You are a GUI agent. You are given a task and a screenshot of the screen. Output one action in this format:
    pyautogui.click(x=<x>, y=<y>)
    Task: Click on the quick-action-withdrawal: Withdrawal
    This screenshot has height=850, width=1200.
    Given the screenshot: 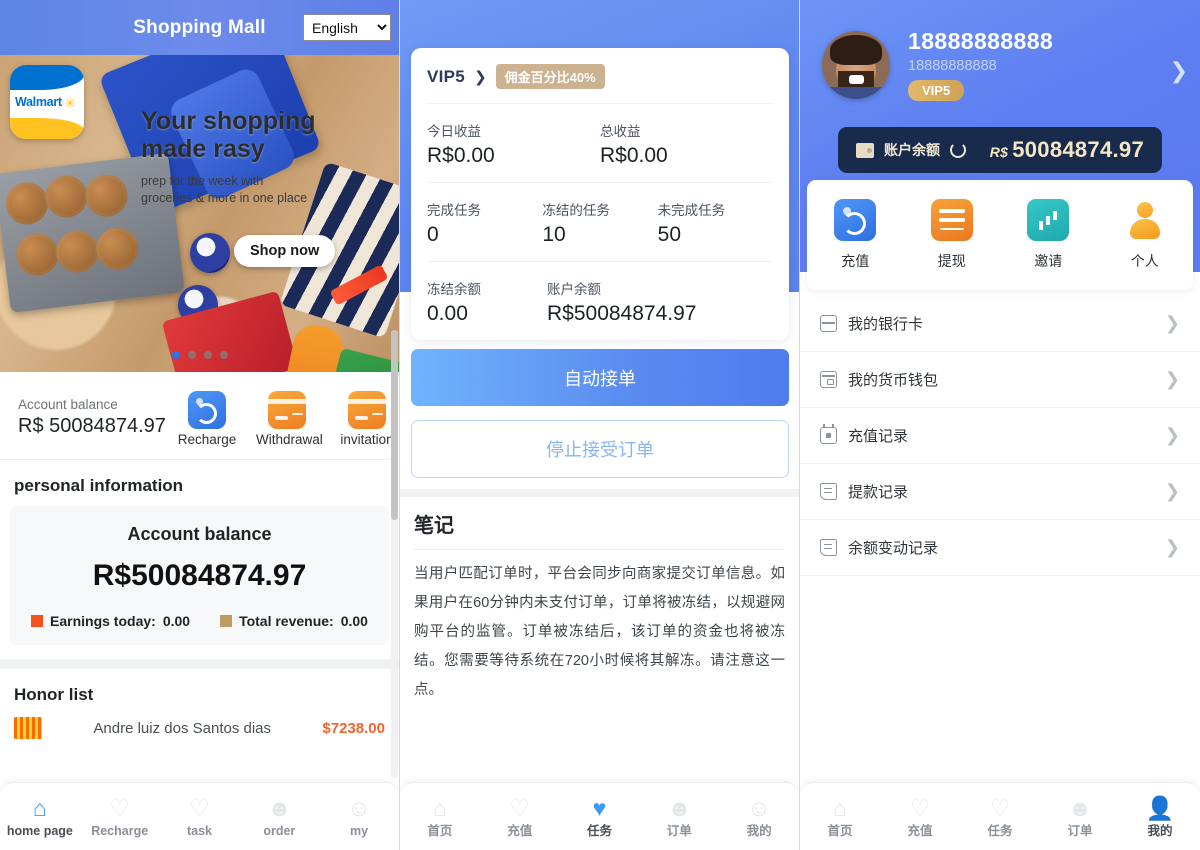 What is the action you would take?
    pyautogui.click(x=289, y=418)
    